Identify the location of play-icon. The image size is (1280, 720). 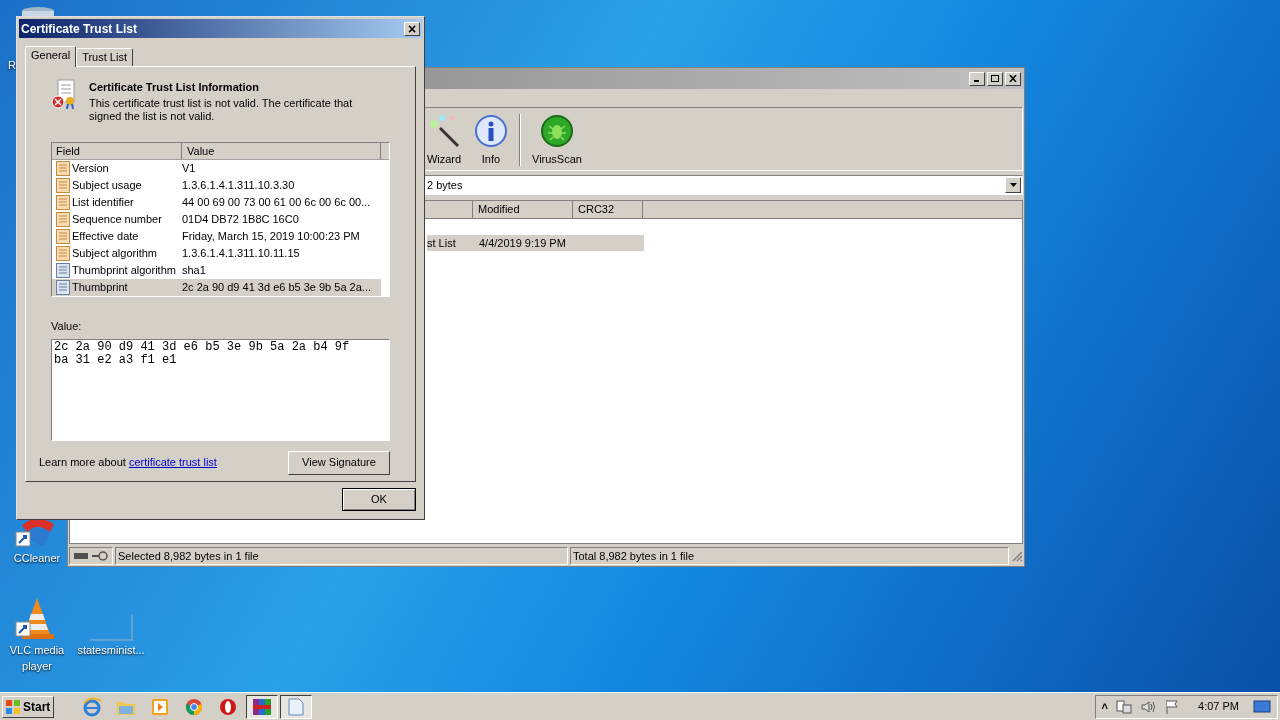
(160, 706).